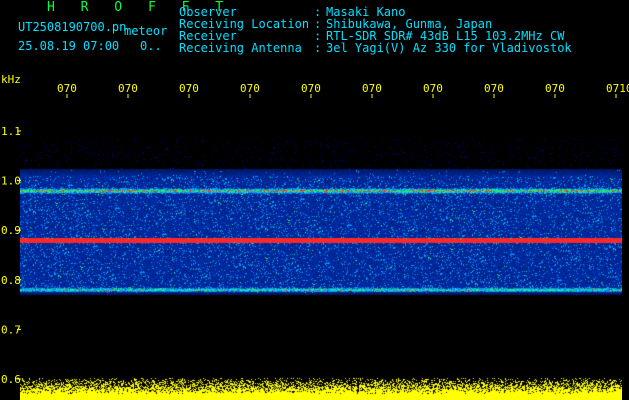 This screenshot has width=629, height=400. I want to click on frequency-axis: 1.11.00.90.80.70.6, so click(11, 255).